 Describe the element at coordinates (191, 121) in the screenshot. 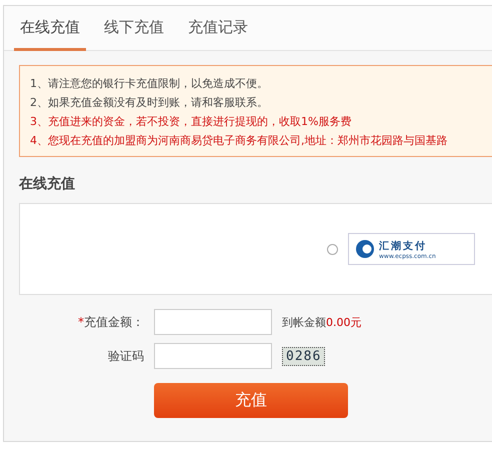

I see `notice-line: 3、充值进来的资金，若不投资，直接进行提现的，收取1%服务费` at that location.